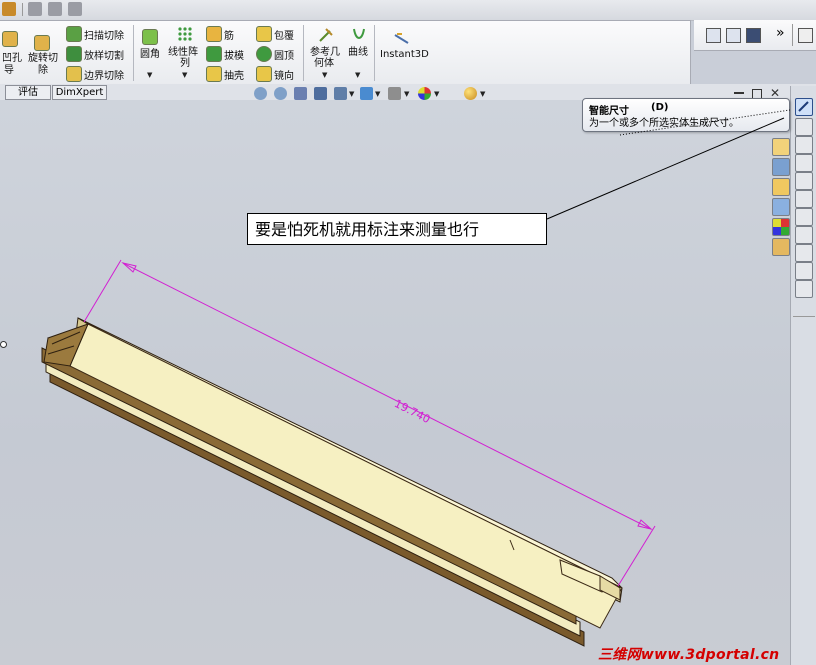  I want to click on callout-leaders, so click(668, 164).